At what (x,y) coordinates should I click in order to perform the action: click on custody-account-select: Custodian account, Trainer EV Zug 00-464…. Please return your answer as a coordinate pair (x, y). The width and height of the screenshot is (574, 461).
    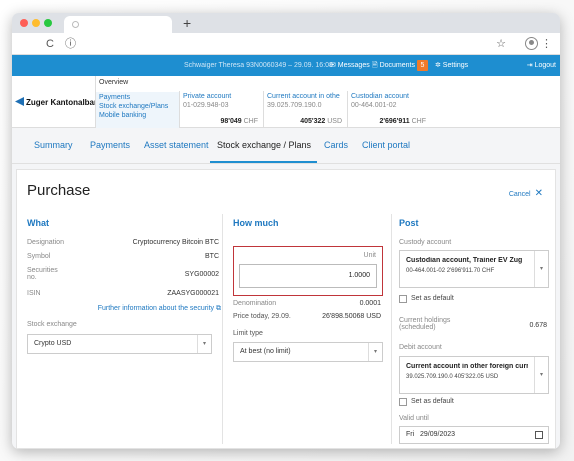
    Looking at the image, I should click on (474, 269).